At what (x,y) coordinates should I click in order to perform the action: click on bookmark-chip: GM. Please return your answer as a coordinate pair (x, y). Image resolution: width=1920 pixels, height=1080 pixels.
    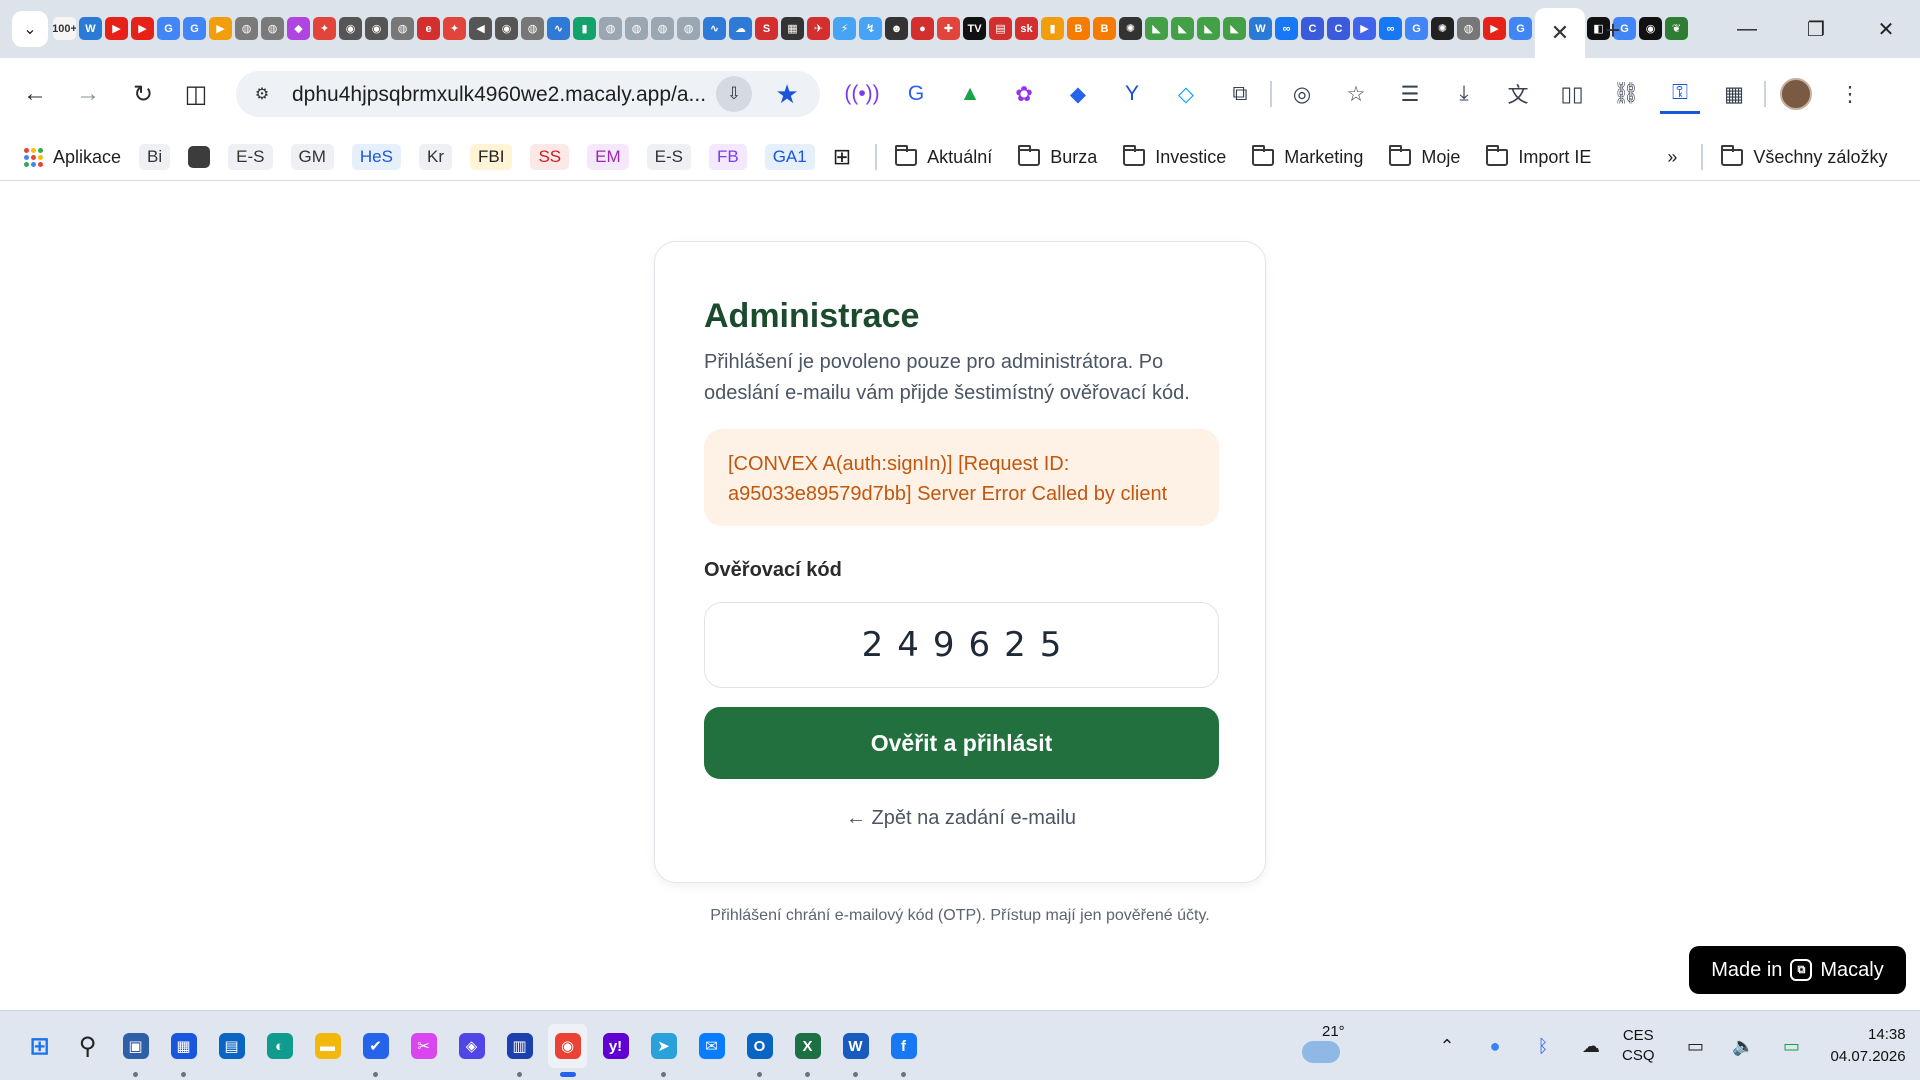
    Looking at the image, I should click on (312, 157).